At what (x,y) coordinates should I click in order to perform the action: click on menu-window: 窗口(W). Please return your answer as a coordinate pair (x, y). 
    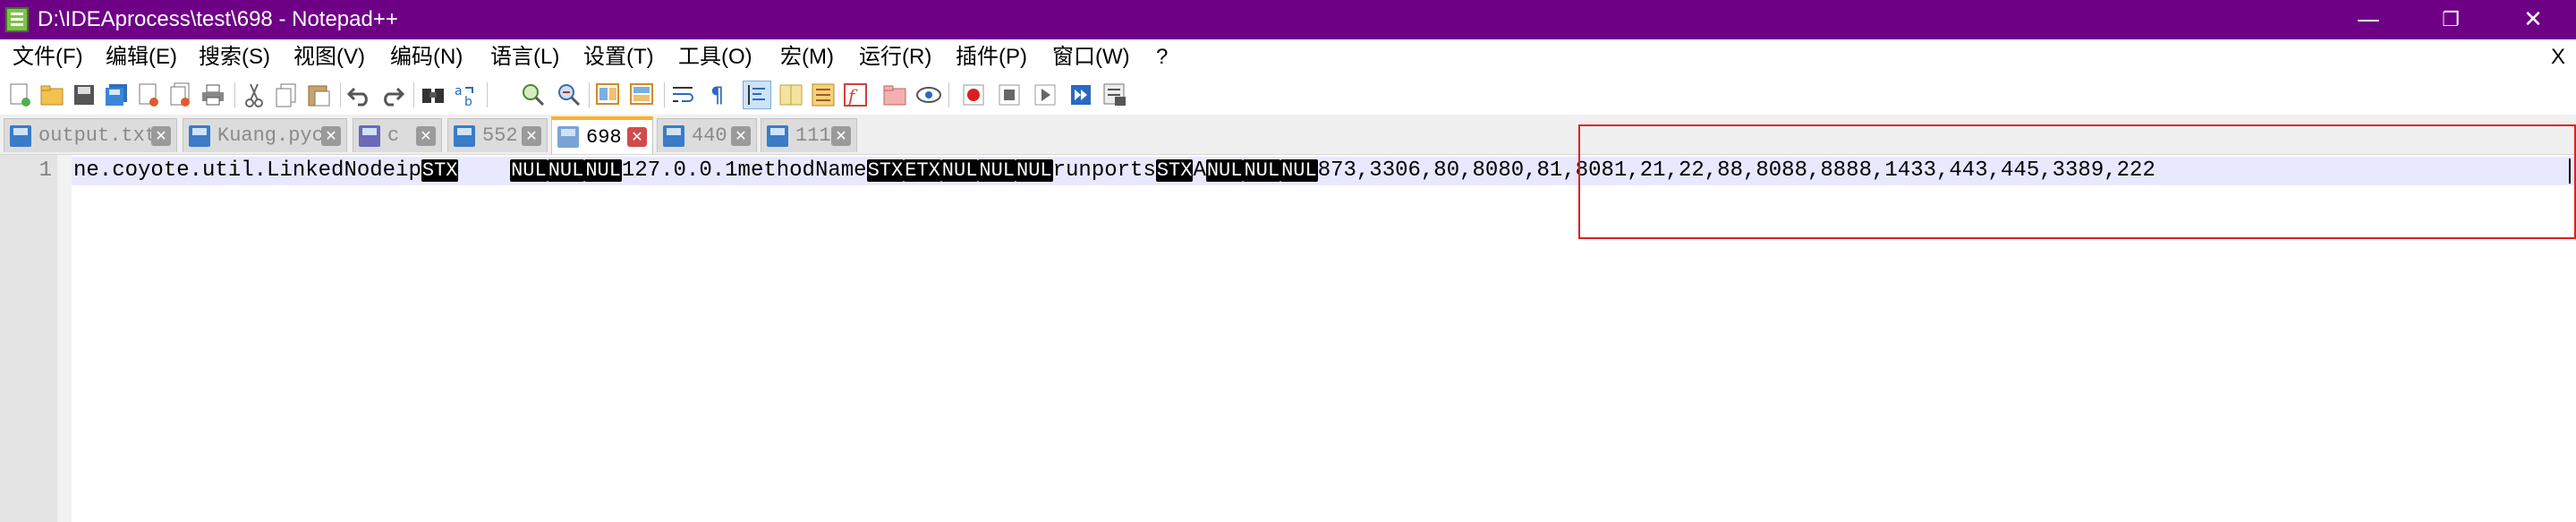
    Looking at the image, I should click on (1091, 58).